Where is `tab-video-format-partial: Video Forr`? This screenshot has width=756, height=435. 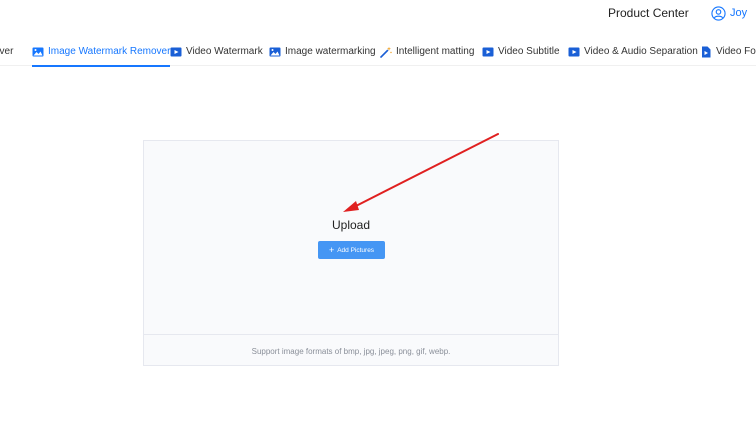
tab-video-format-partial: Video Forr is located at coordinates (728, 51).